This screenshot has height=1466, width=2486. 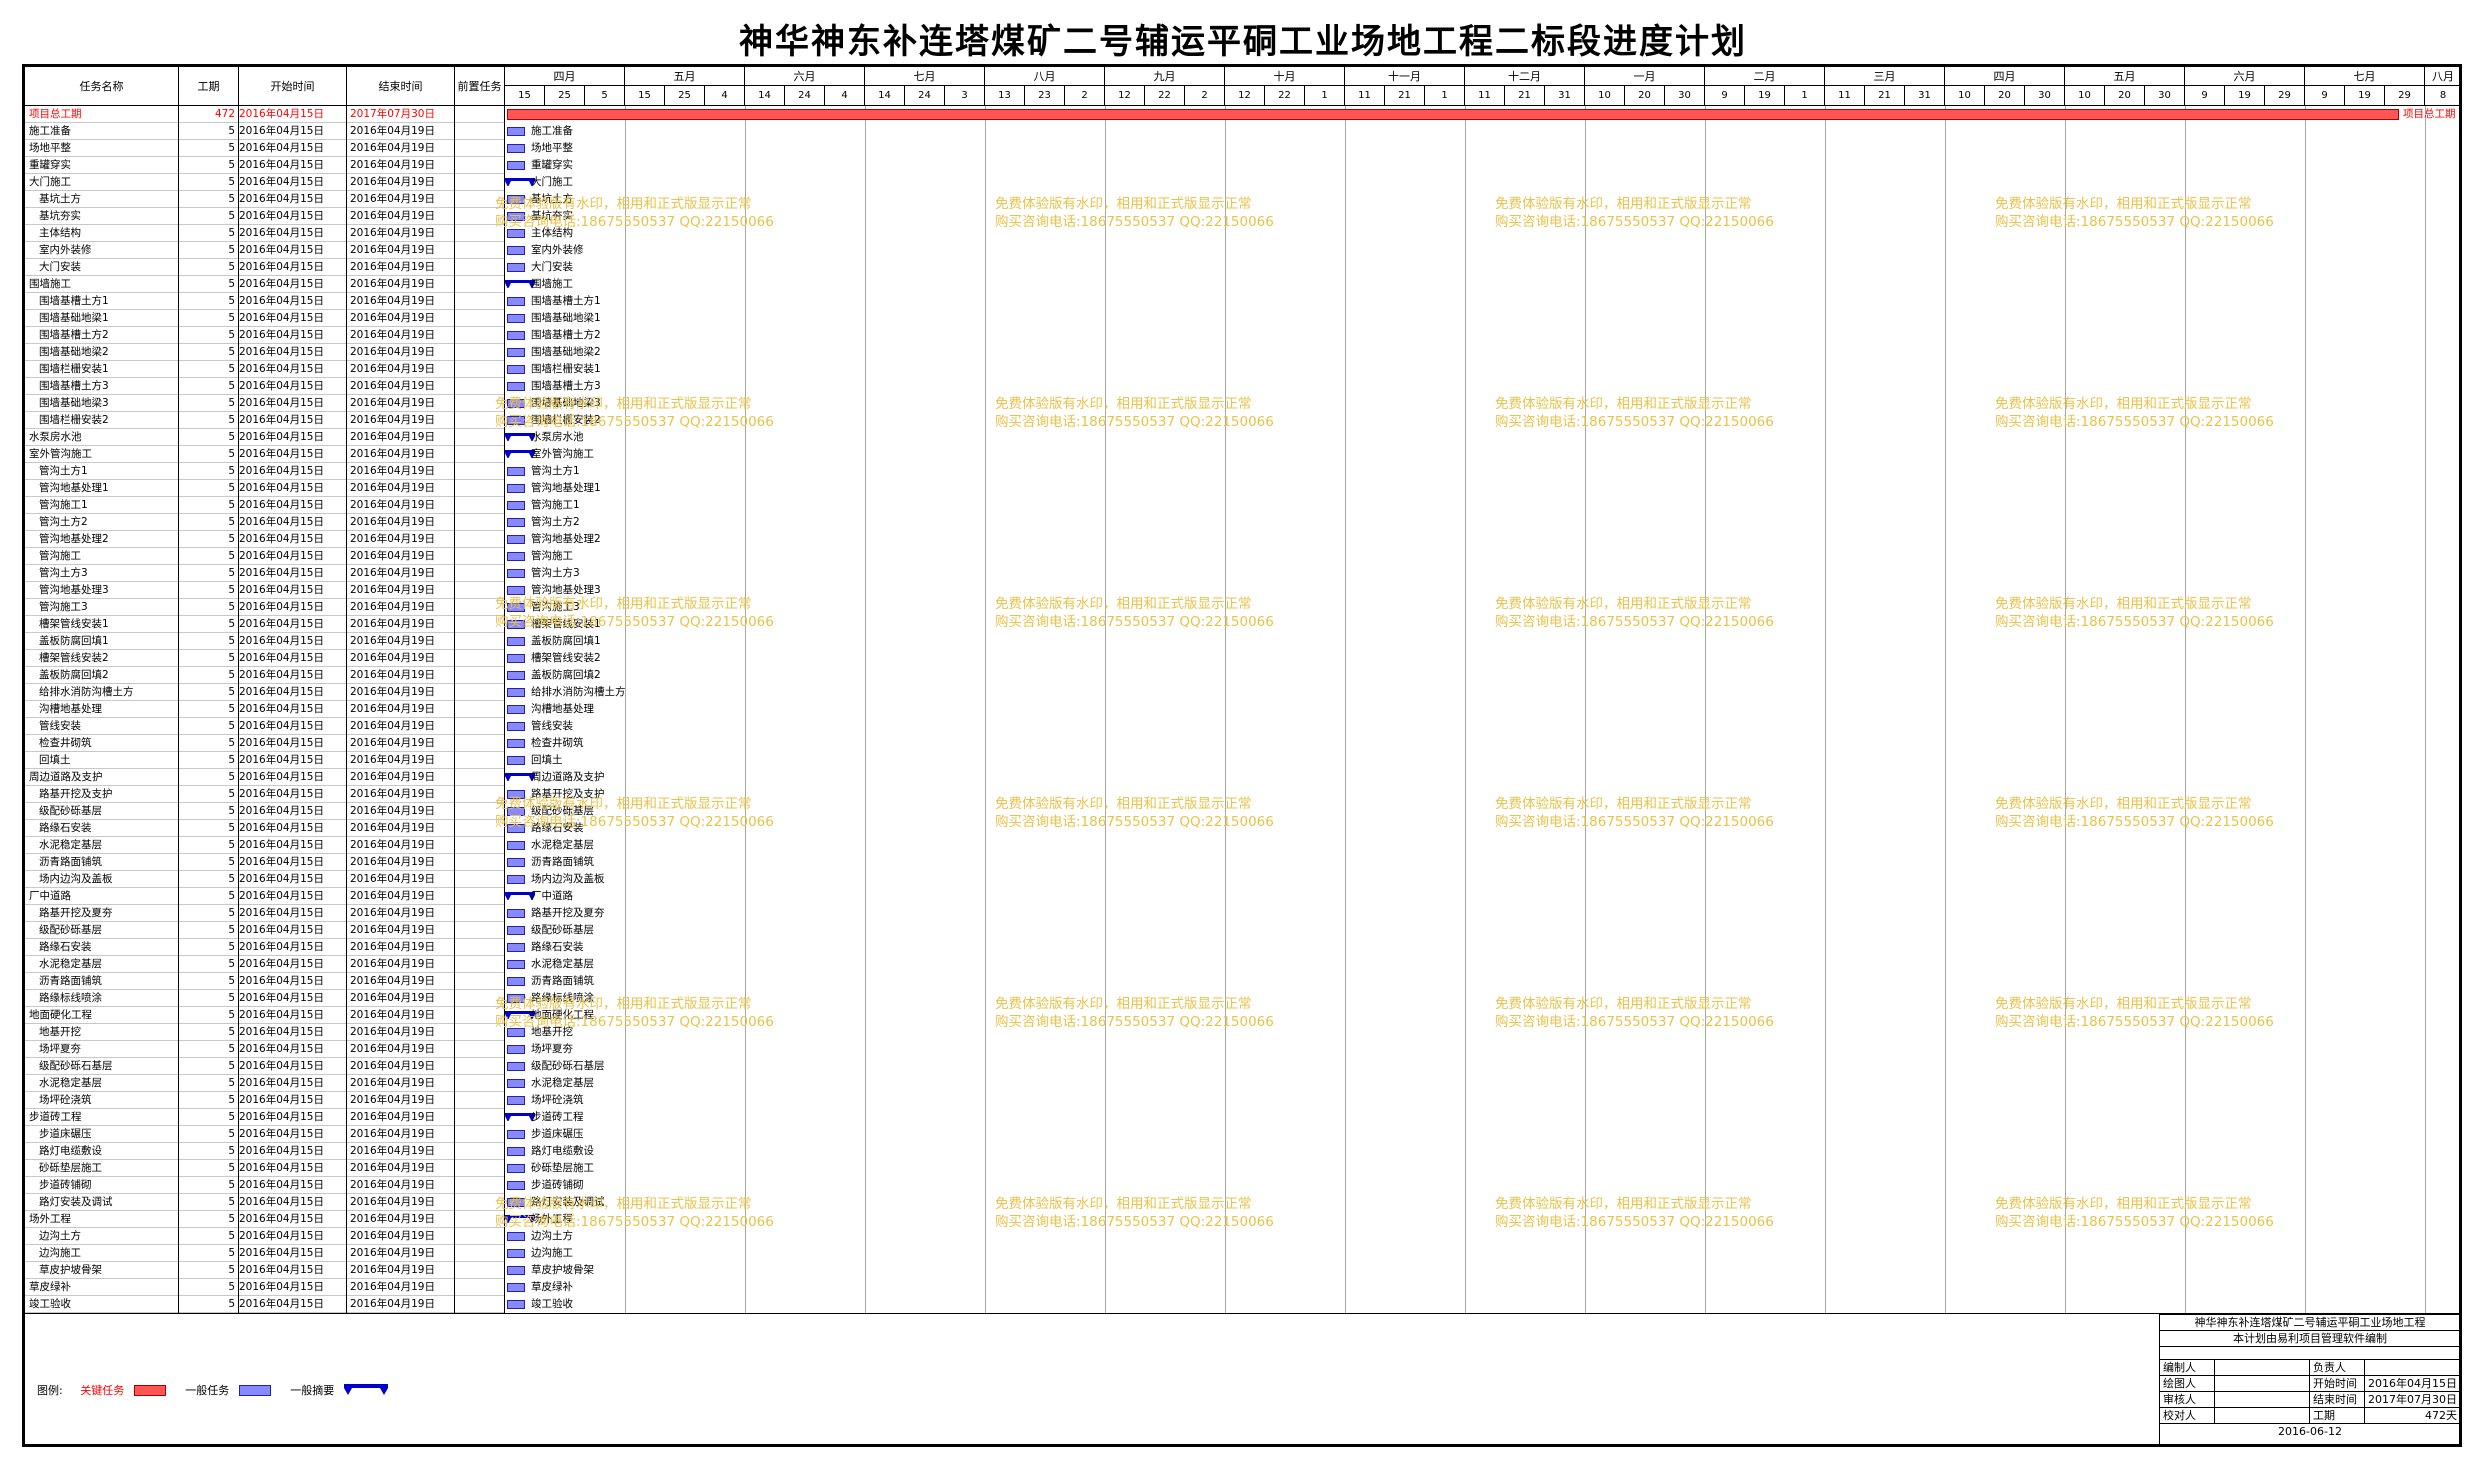 What do you see at coordinates (1245, 96) in the screenshot?
I see `timescale-day: 12` at bounding box center [1245, 96].